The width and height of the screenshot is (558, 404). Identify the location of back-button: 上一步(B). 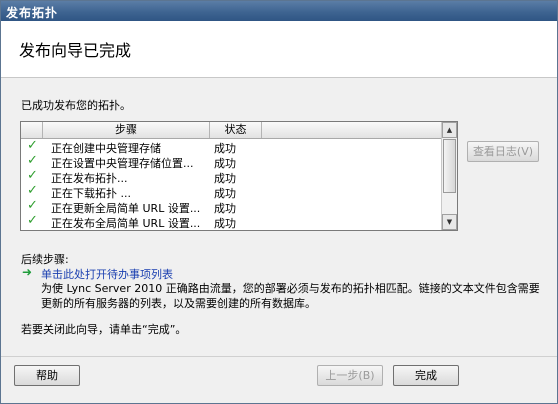
(350, 375).